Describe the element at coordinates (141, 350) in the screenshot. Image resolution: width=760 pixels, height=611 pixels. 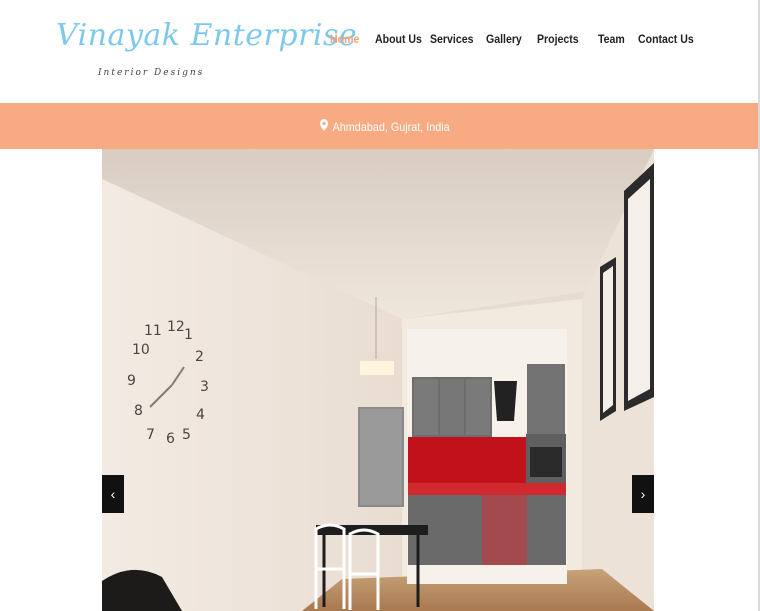
I see `svg-text: 10` at that location.